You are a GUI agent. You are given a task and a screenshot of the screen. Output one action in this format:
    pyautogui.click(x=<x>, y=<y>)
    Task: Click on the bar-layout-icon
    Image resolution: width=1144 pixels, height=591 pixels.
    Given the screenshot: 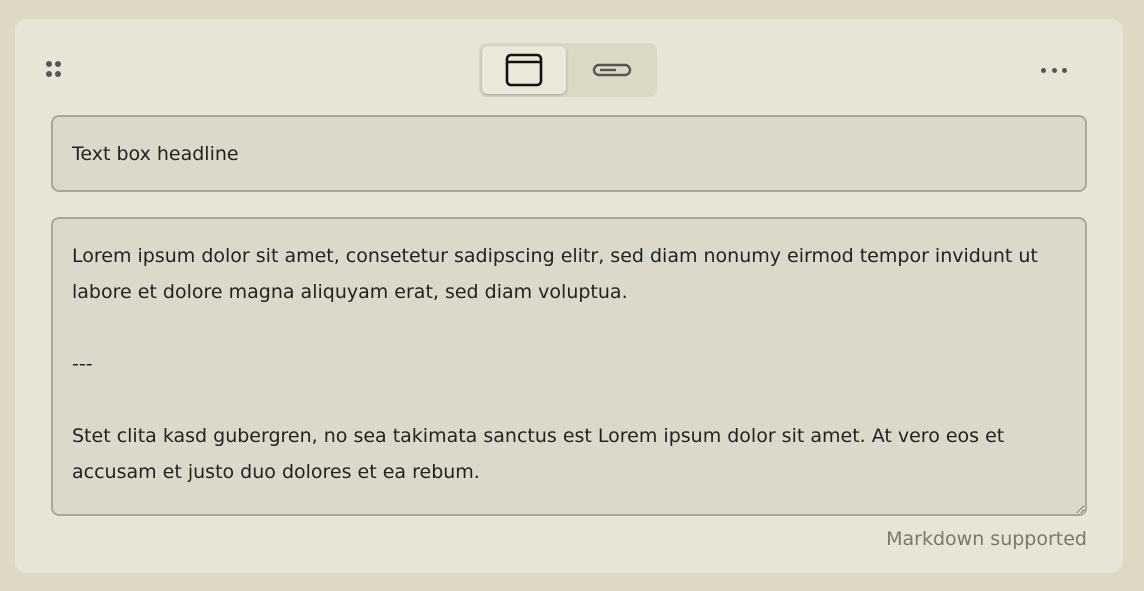 What is the action you would take?
    pyautogui.click(x=612, y=70)
    